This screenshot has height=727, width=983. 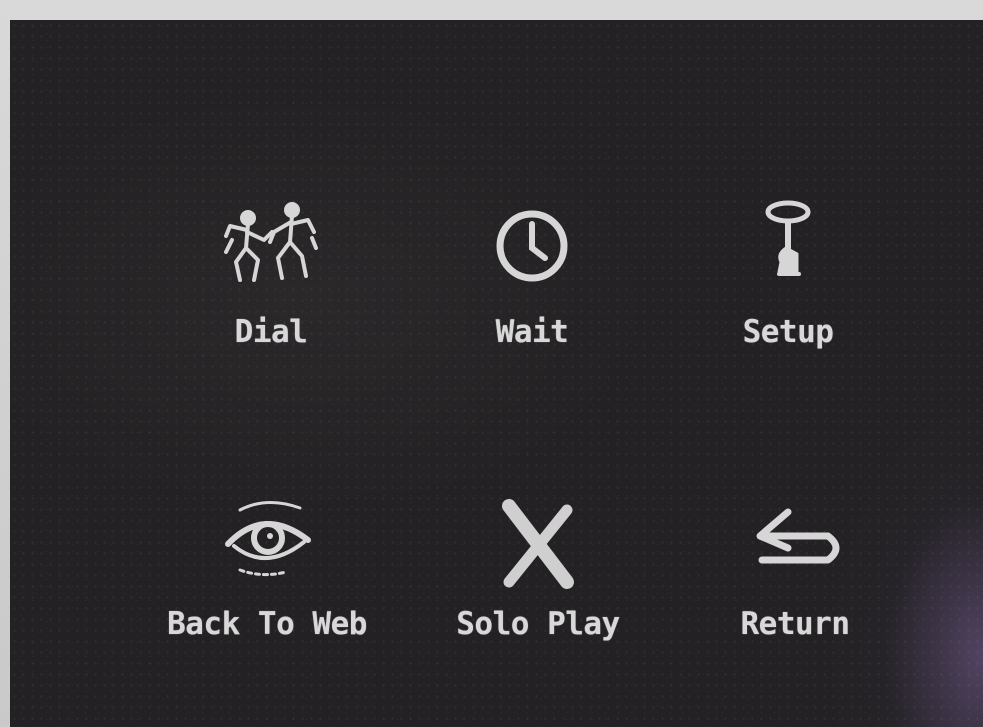 I want to click on wait-label: Wait, so click(x=532, y=332).